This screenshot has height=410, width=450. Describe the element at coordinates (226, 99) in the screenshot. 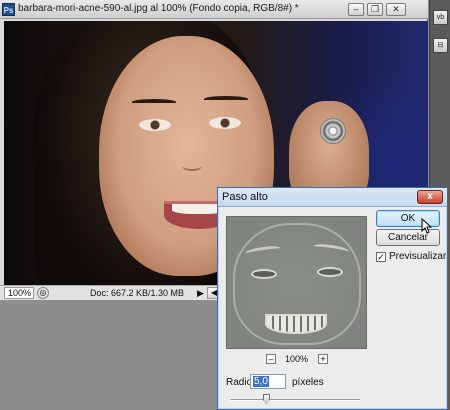

I see `photo-right-brow` at that location.